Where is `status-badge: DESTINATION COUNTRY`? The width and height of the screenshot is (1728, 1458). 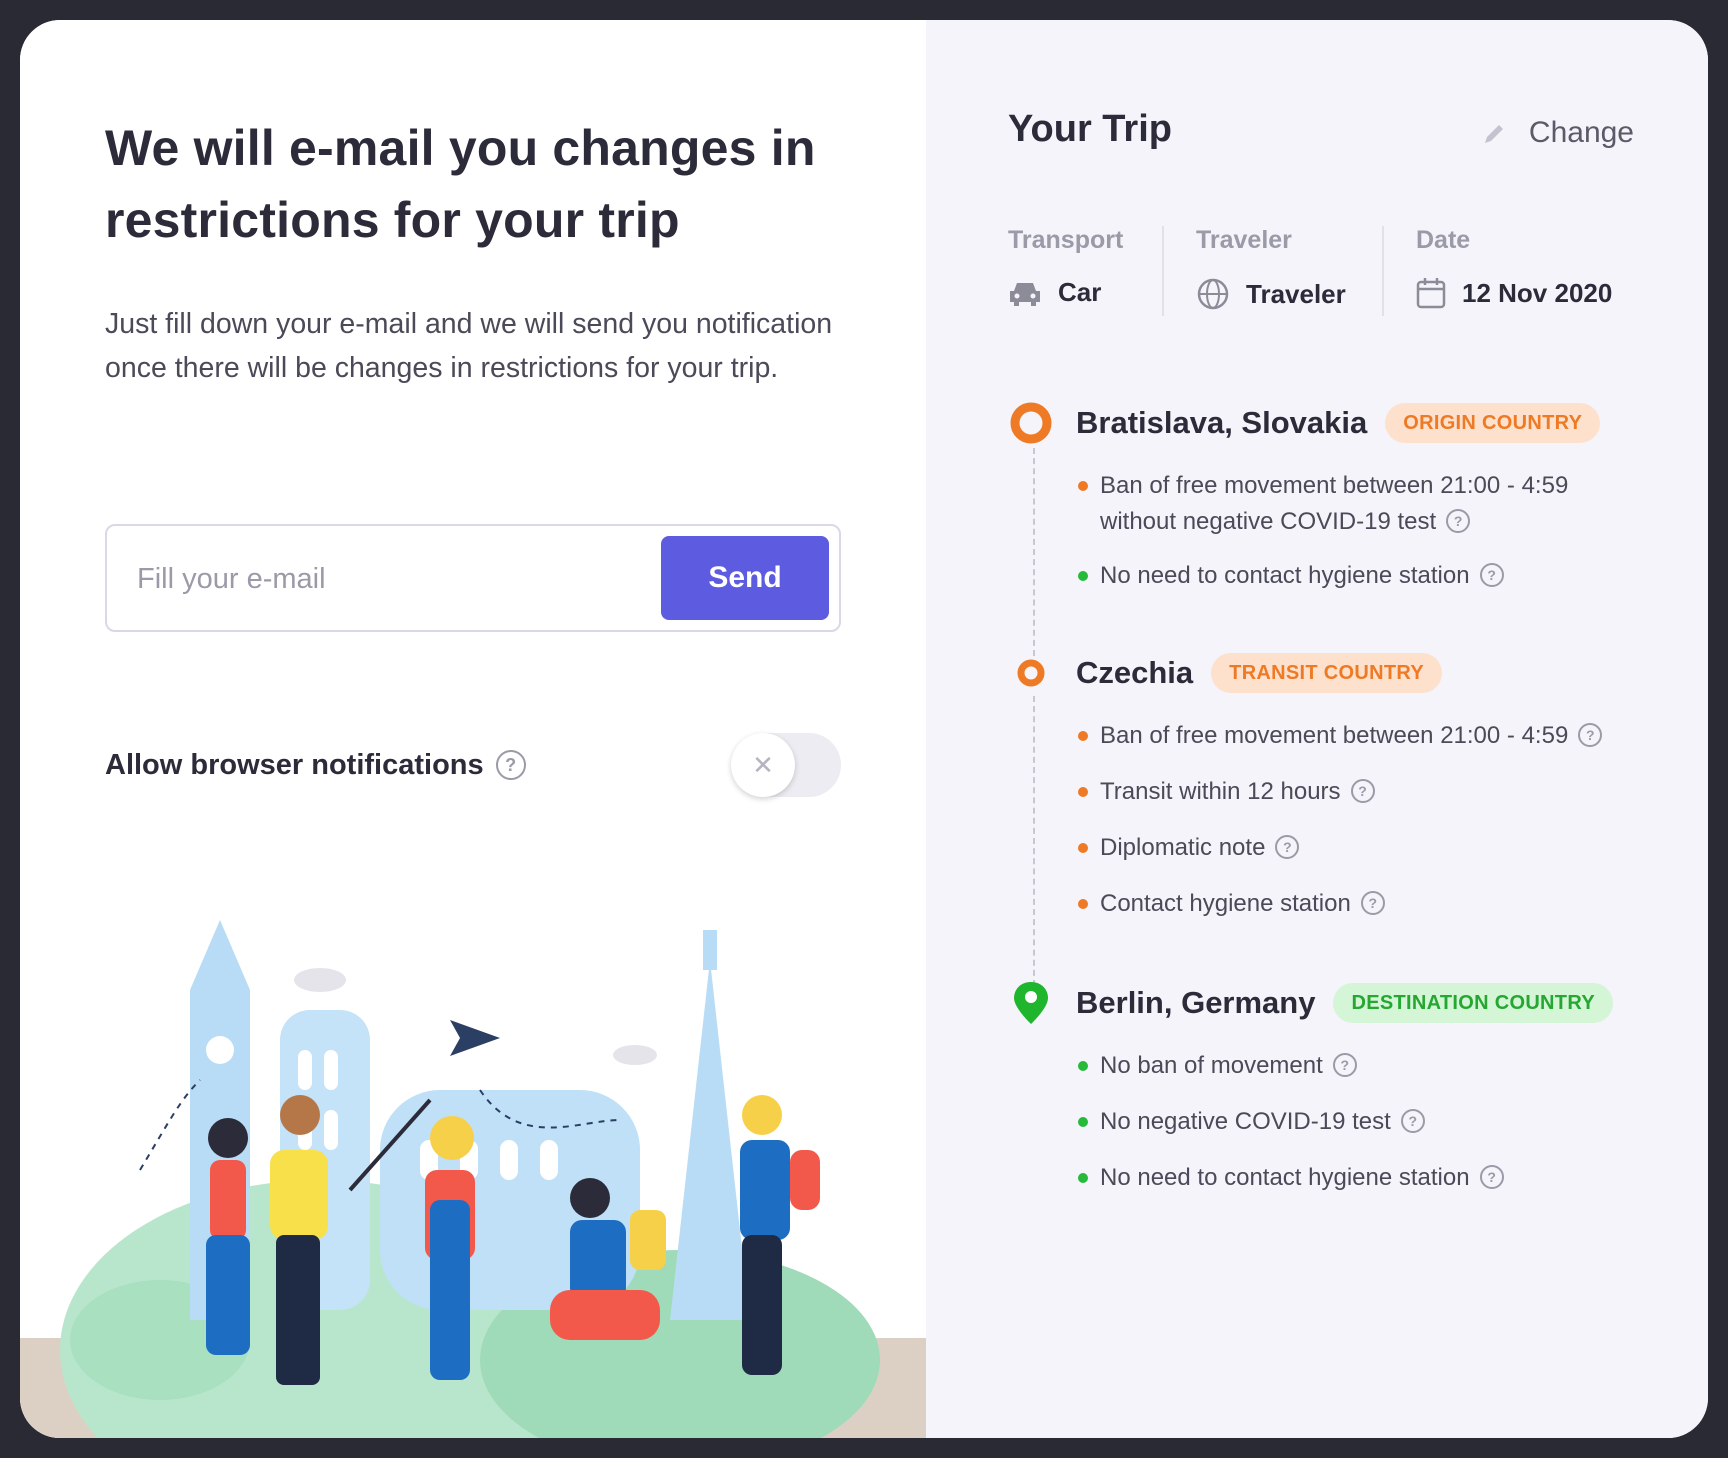
status-badge: DESTINATION COUNTRY is located at coordinates (1473, 1003).